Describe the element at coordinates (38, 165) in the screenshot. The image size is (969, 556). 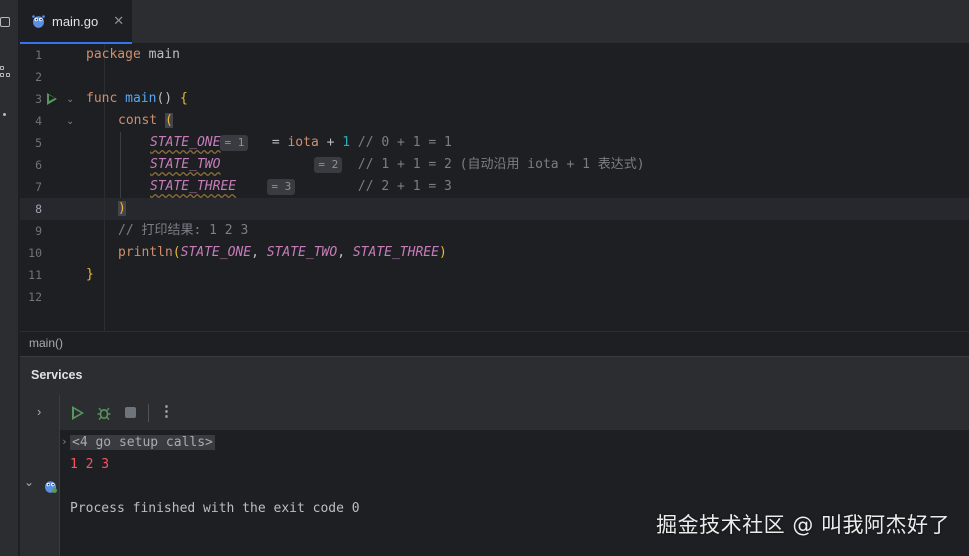
I see `line-number: 6` at that location.